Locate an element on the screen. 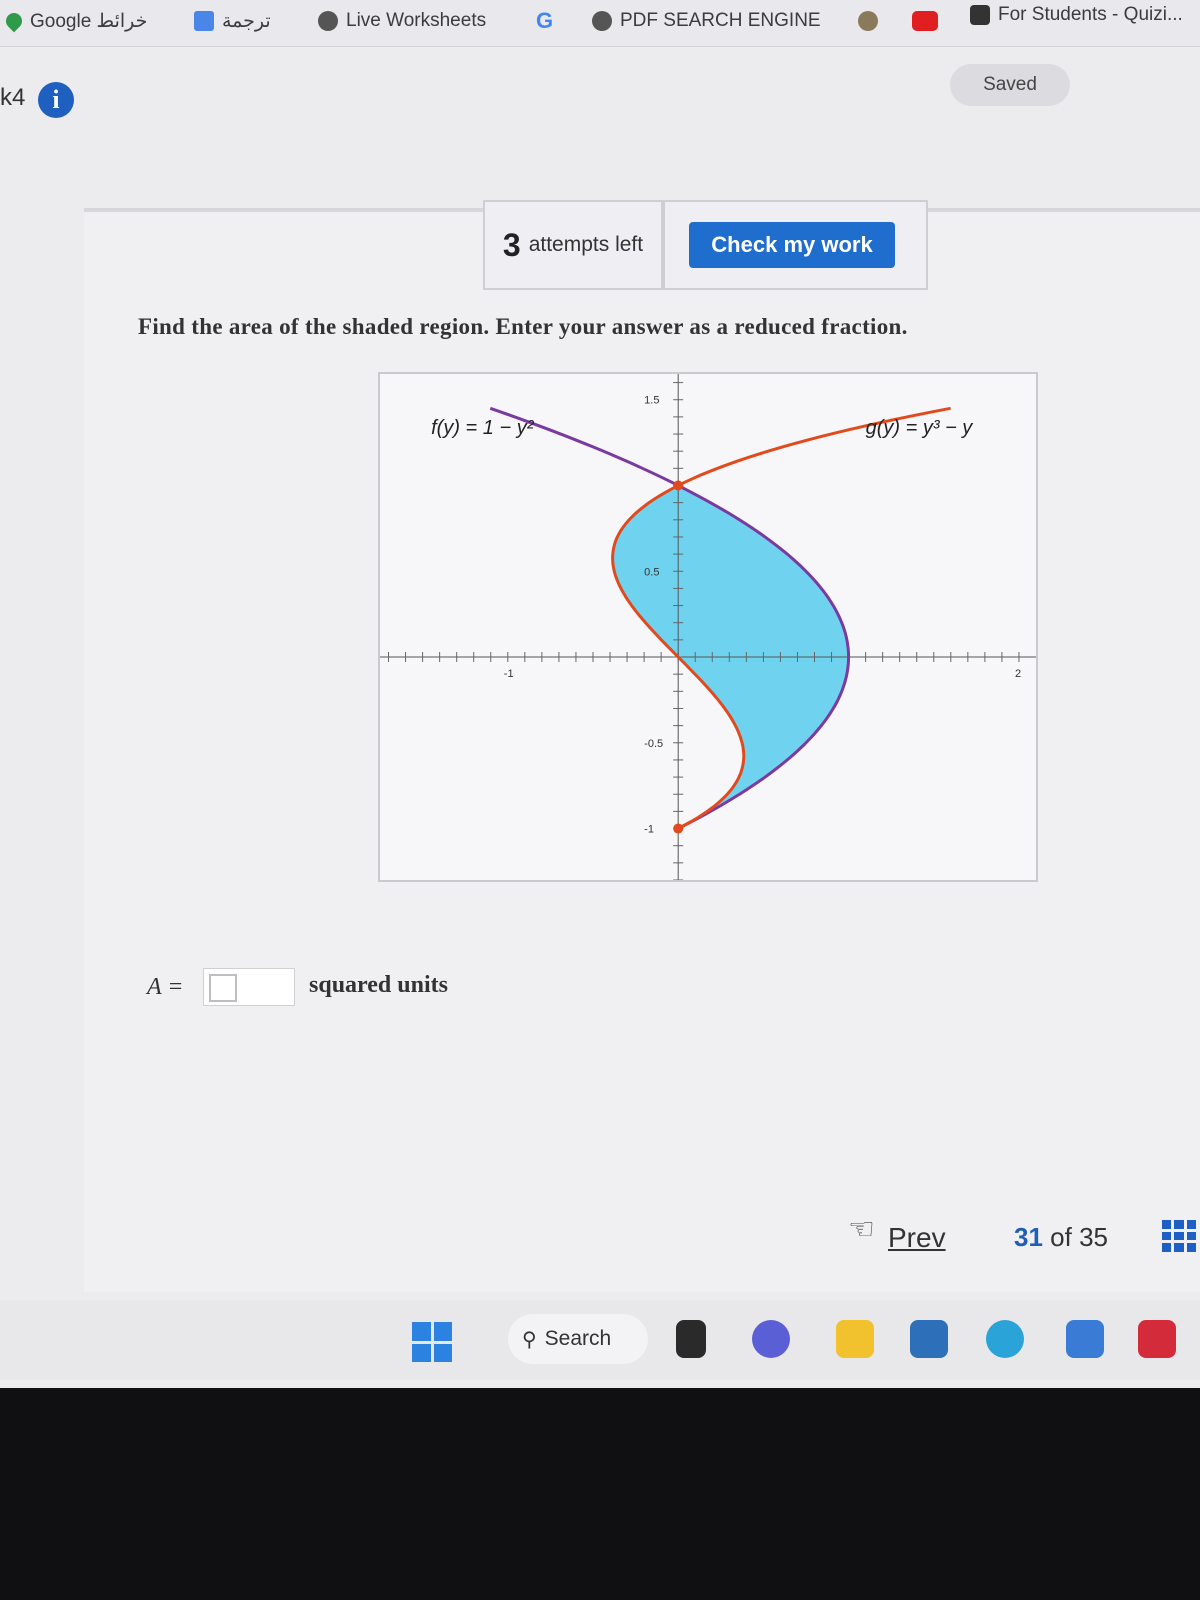  page-current: 31 is located at coordinates (1028, 1237).